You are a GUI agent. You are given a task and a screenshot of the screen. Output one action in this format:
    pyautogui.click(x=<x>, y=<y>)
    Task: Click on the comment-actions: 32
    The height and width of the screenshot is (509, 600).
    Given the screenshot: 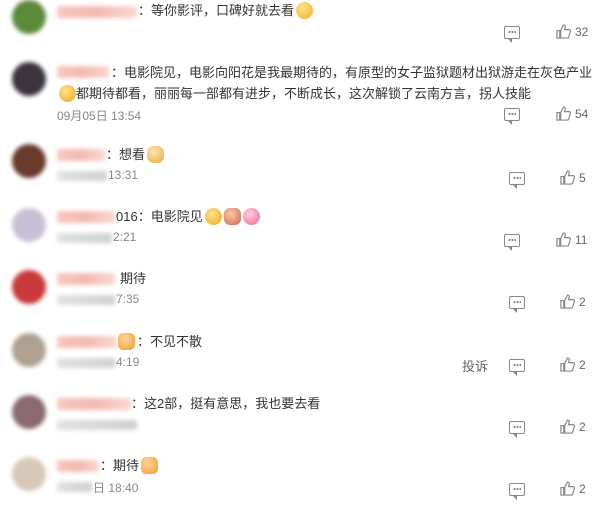 What is the action you would take?
    pyautogui.click(x=500, y=35)
    